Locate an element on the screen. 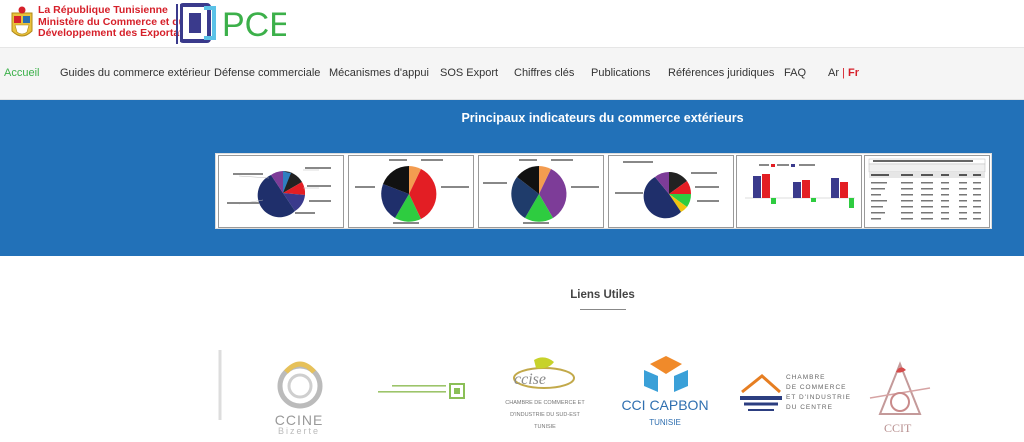 The width and height of the screenshot is (1024, 442). ccise-sub-3: TUNISIE is located at coordinates (545, 427).